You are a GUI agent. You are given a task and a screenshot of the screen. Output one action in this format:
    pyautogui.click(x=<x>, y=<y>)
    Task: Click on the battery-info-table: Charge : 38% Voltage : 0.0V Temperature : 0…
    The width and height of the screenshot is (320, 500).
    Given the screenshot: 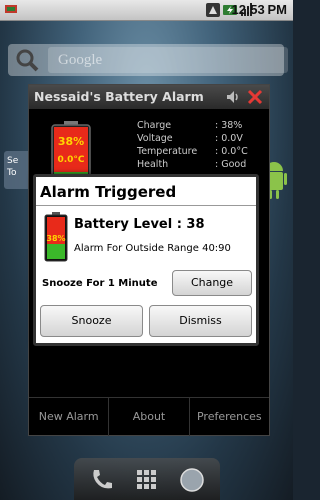 What is the action you would take?
    pyautogui.click(x=192, y=145)
    